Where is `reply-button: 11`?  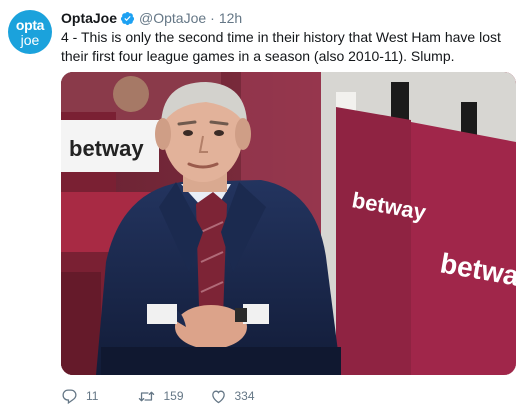 reply-button: 11 is located at coordinates (86, 396).